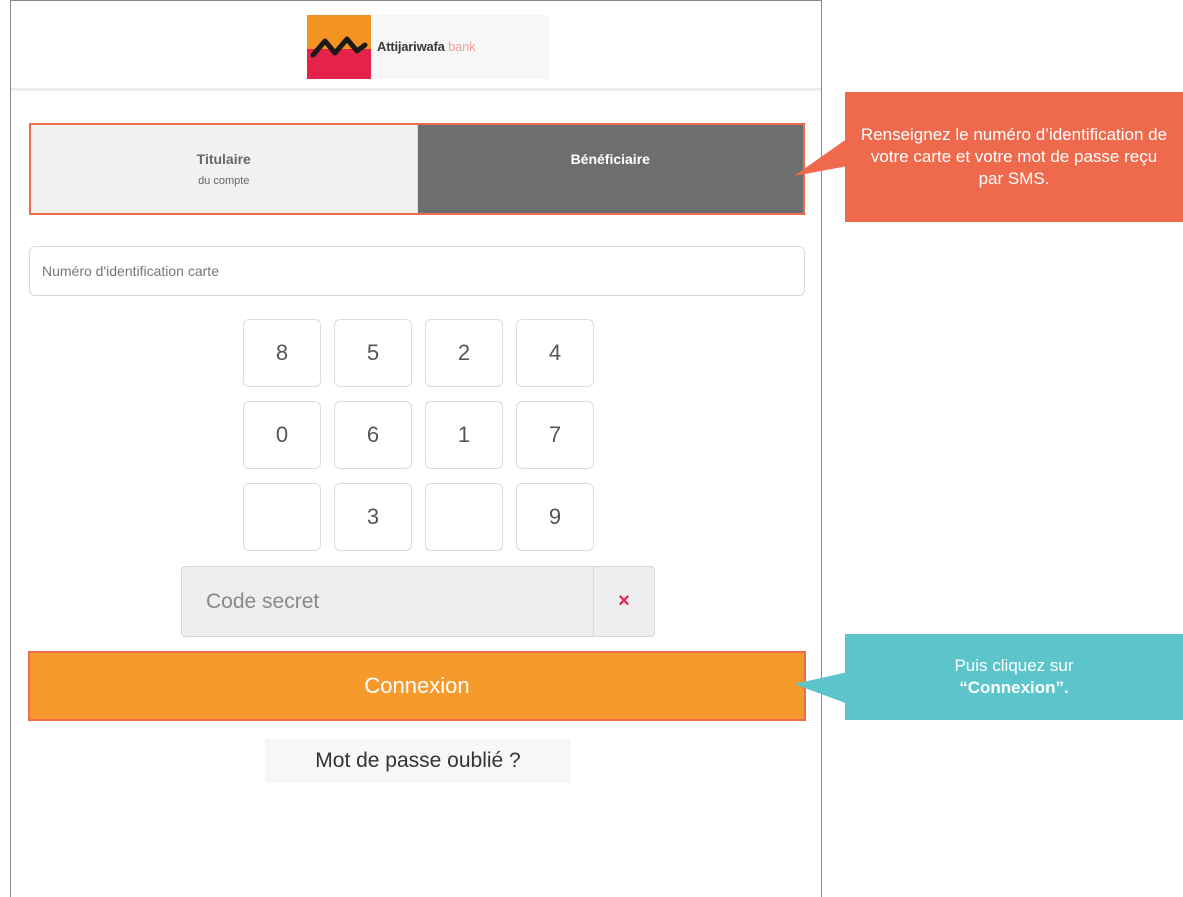 The image size is (1183, 897). What do you see at coordinates (555, 353) in the screenshot?
I see `keypad-key: 4` at bounding box center [555, 353].